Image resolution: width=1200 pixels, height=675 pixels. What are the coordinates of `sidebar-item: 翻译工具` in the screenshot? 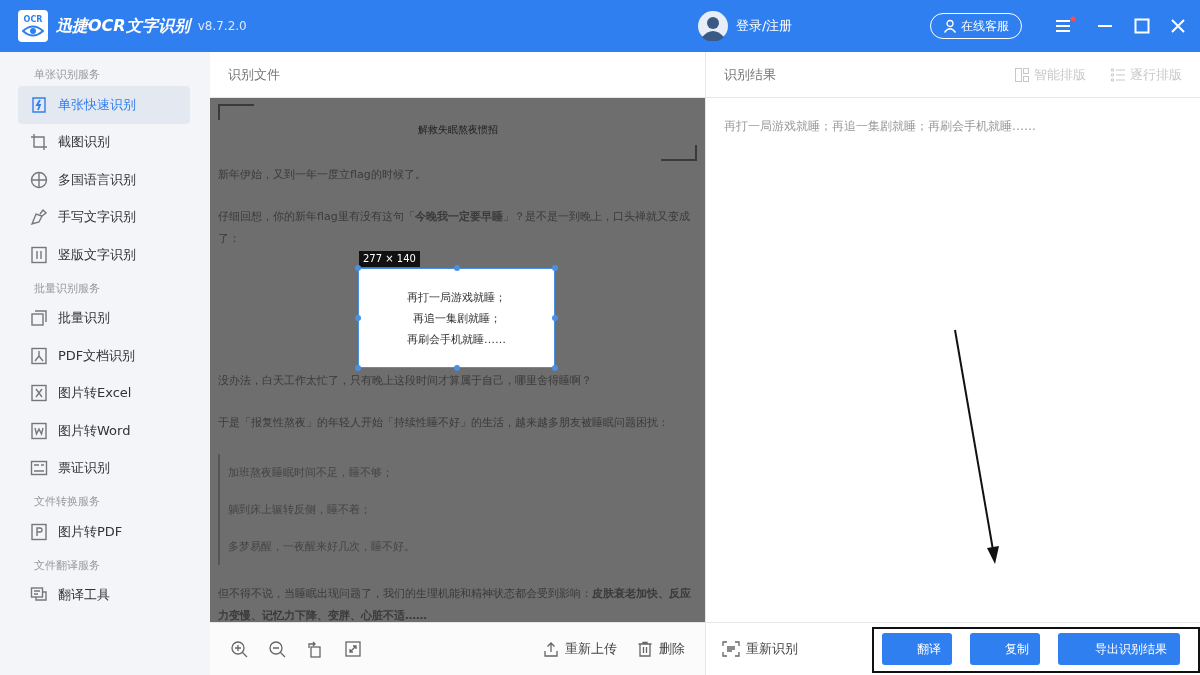 It's located at (104, 595).